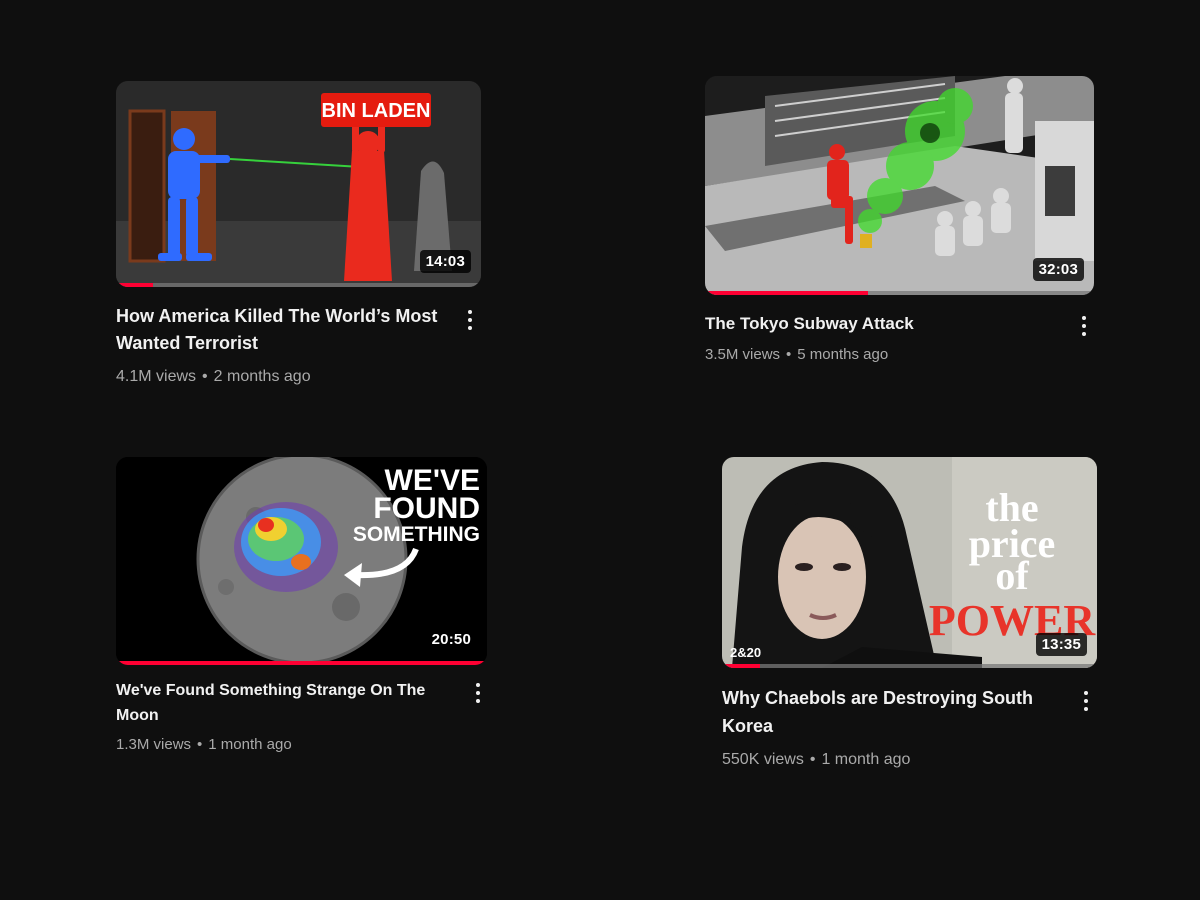 The height and width of the screenshot is (900, 1200). What do you see at coordinates (843, 354) in the screenshot?
I see `upload-age: 5 months ago` at bounding box center [843, 354].